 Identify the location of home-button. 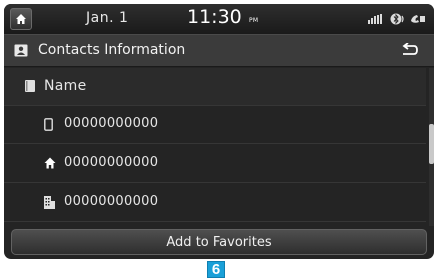
(21, 19).